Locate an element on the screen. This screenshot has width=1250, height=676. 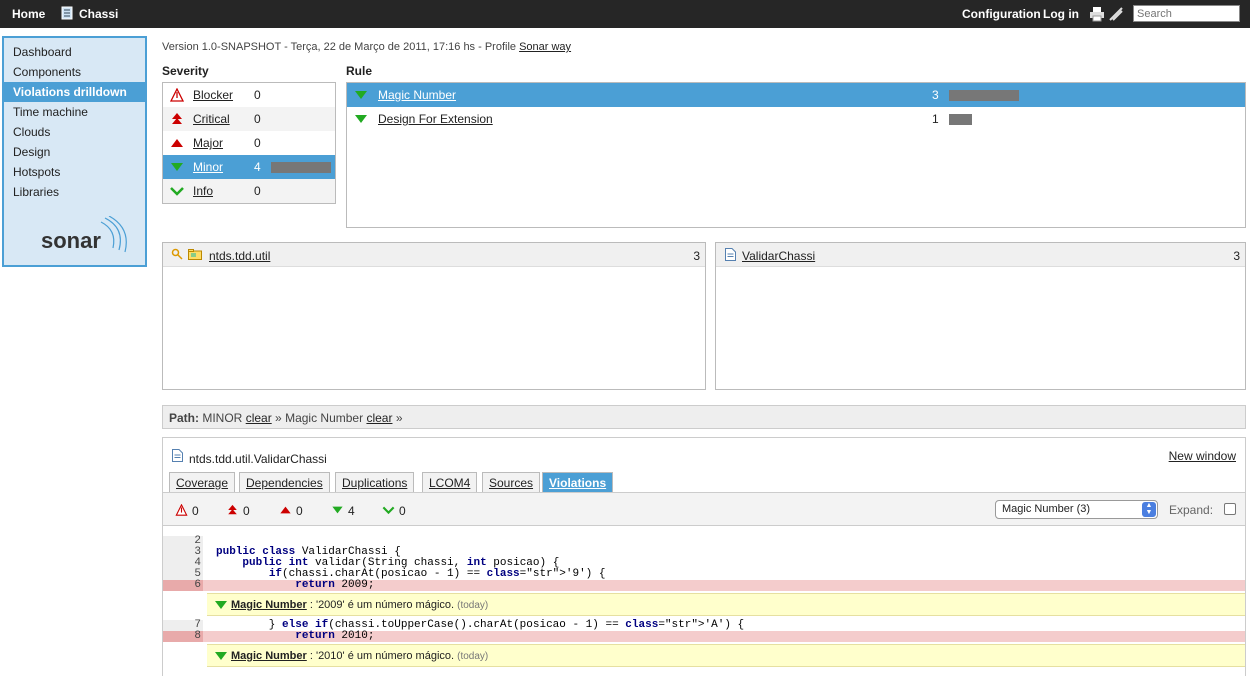
permalink-icon is located at coordinates (1116, 15).